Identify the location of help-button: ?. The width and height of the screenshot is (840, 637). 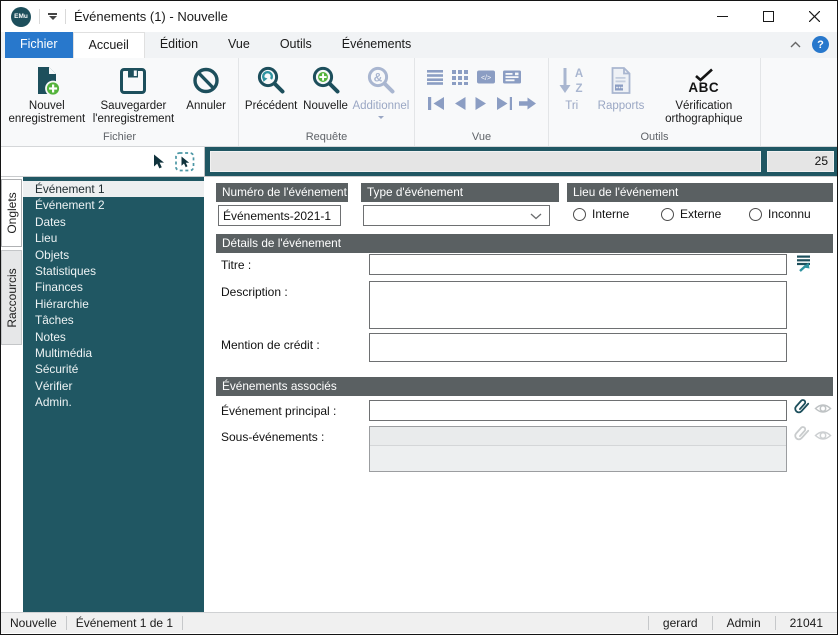
(820, 44).